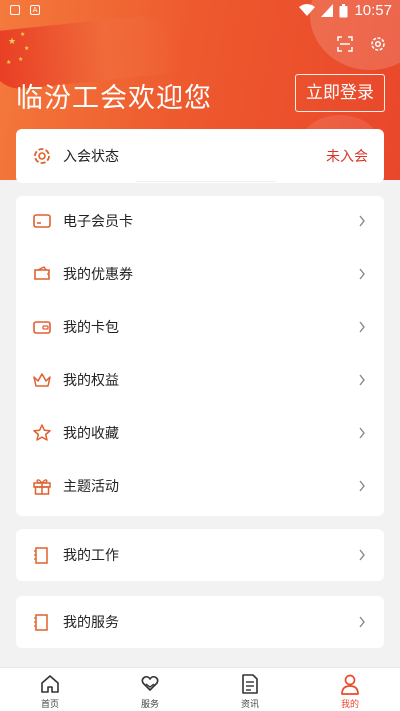  Describe the element at coordinates (200, 380) in the screenshot. I see `menu-item-benefits: 我的权益` at that location.